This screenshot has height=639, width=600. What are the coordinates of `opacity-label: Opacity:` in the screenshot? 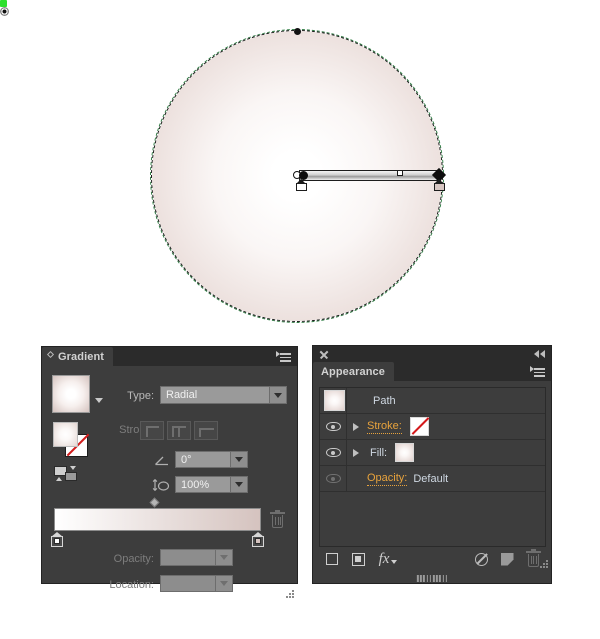 It's located at (133, 559).